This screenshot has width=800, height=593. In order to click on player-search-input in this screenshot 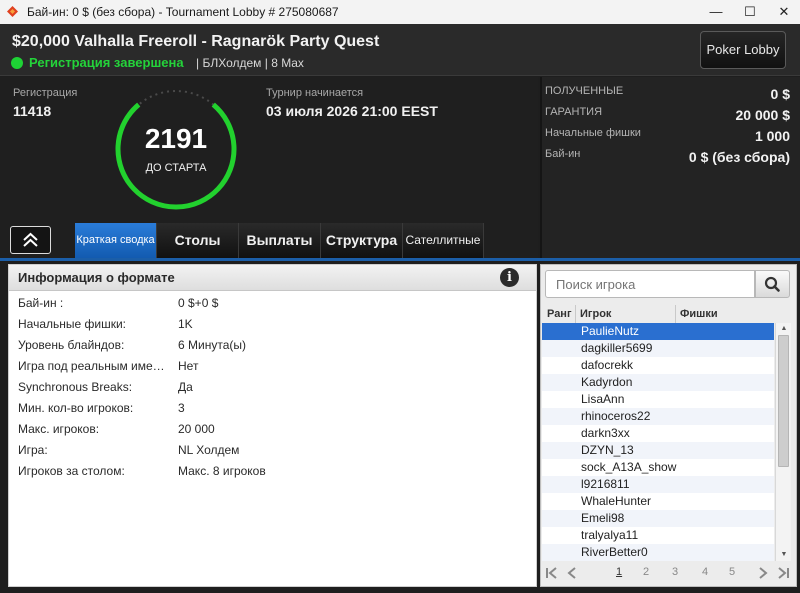, I will do `click(650, 284)`.